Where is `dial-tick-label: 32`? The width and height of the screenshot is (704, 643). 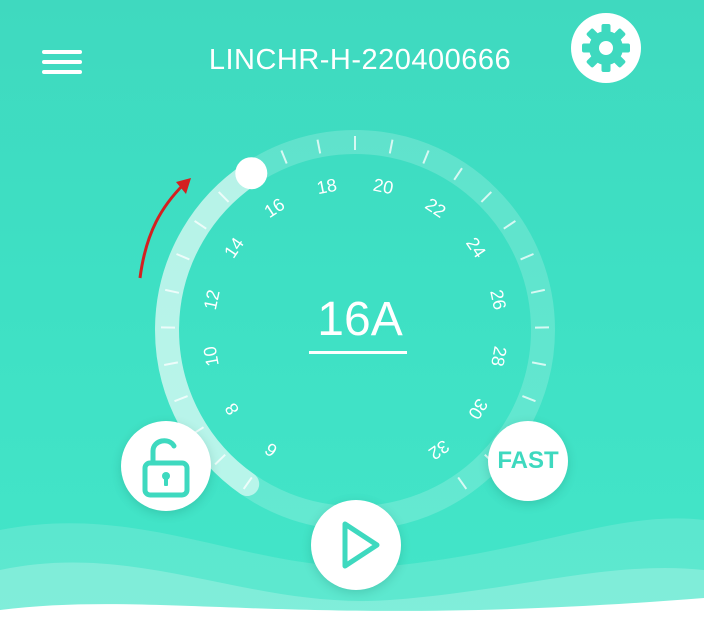
dial-tick-label: 32 is located at coordinates (439, 450).